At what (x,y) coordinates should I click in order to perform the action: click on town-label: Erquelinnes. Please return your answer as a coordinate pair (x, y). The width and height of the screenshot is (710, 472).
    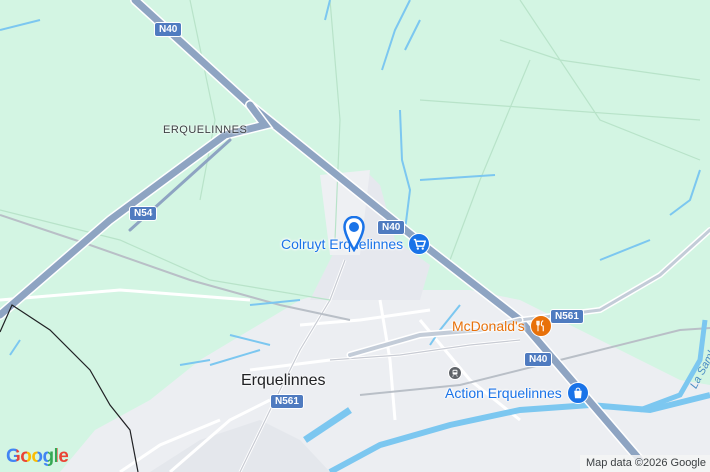
    Looking at the image, I should click on (283, 381).